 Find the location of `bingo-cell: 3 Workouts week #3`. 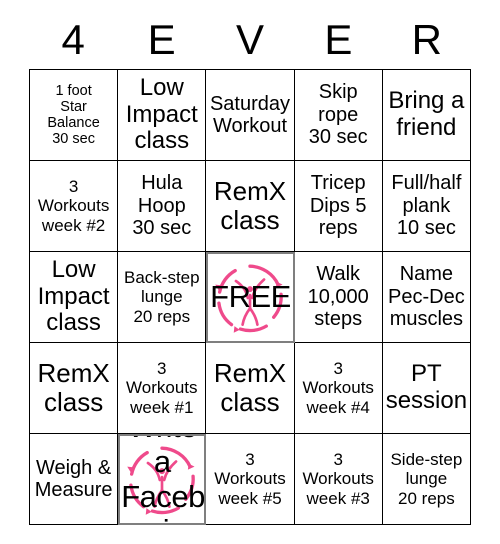

bingo-cell: 3 Workouts week #3 is located at coordinates (338, 479).